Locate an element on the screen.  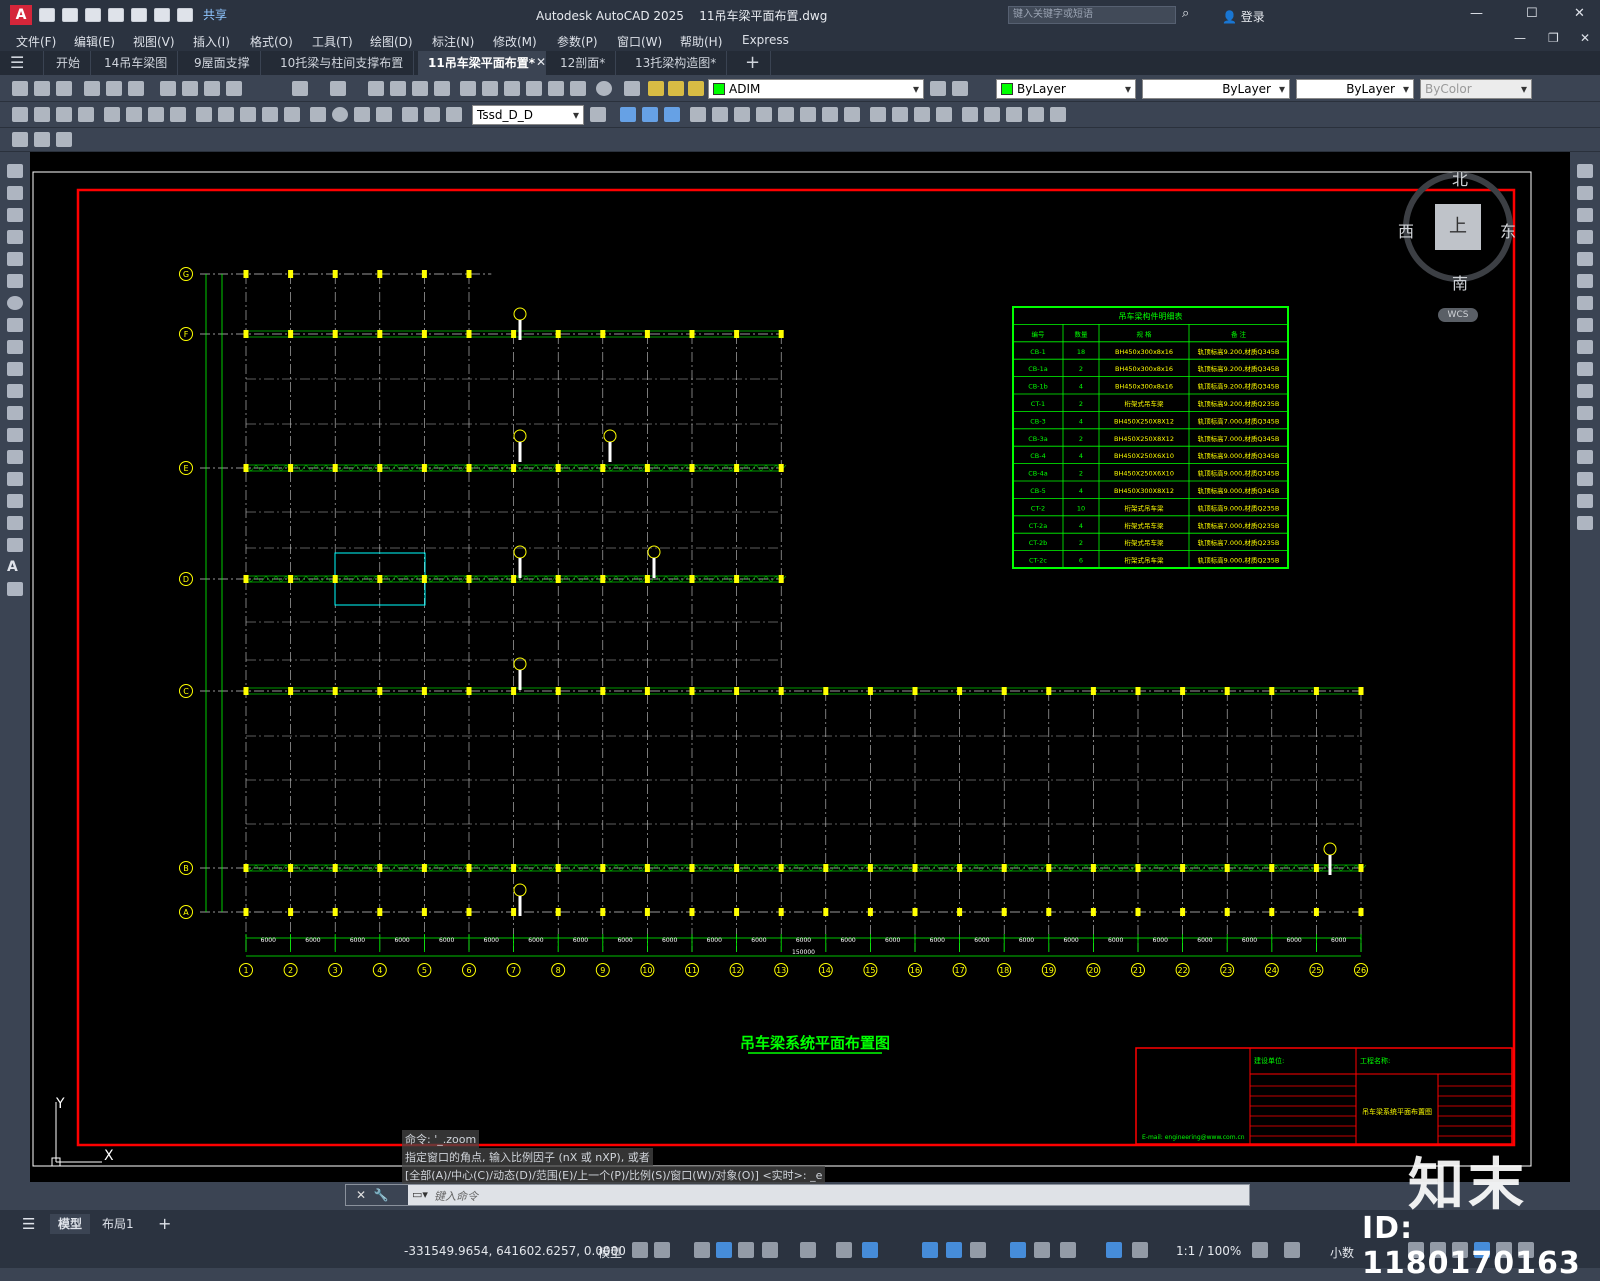
dynamic-ucs-icon is located at coordinates (1042, 1250).